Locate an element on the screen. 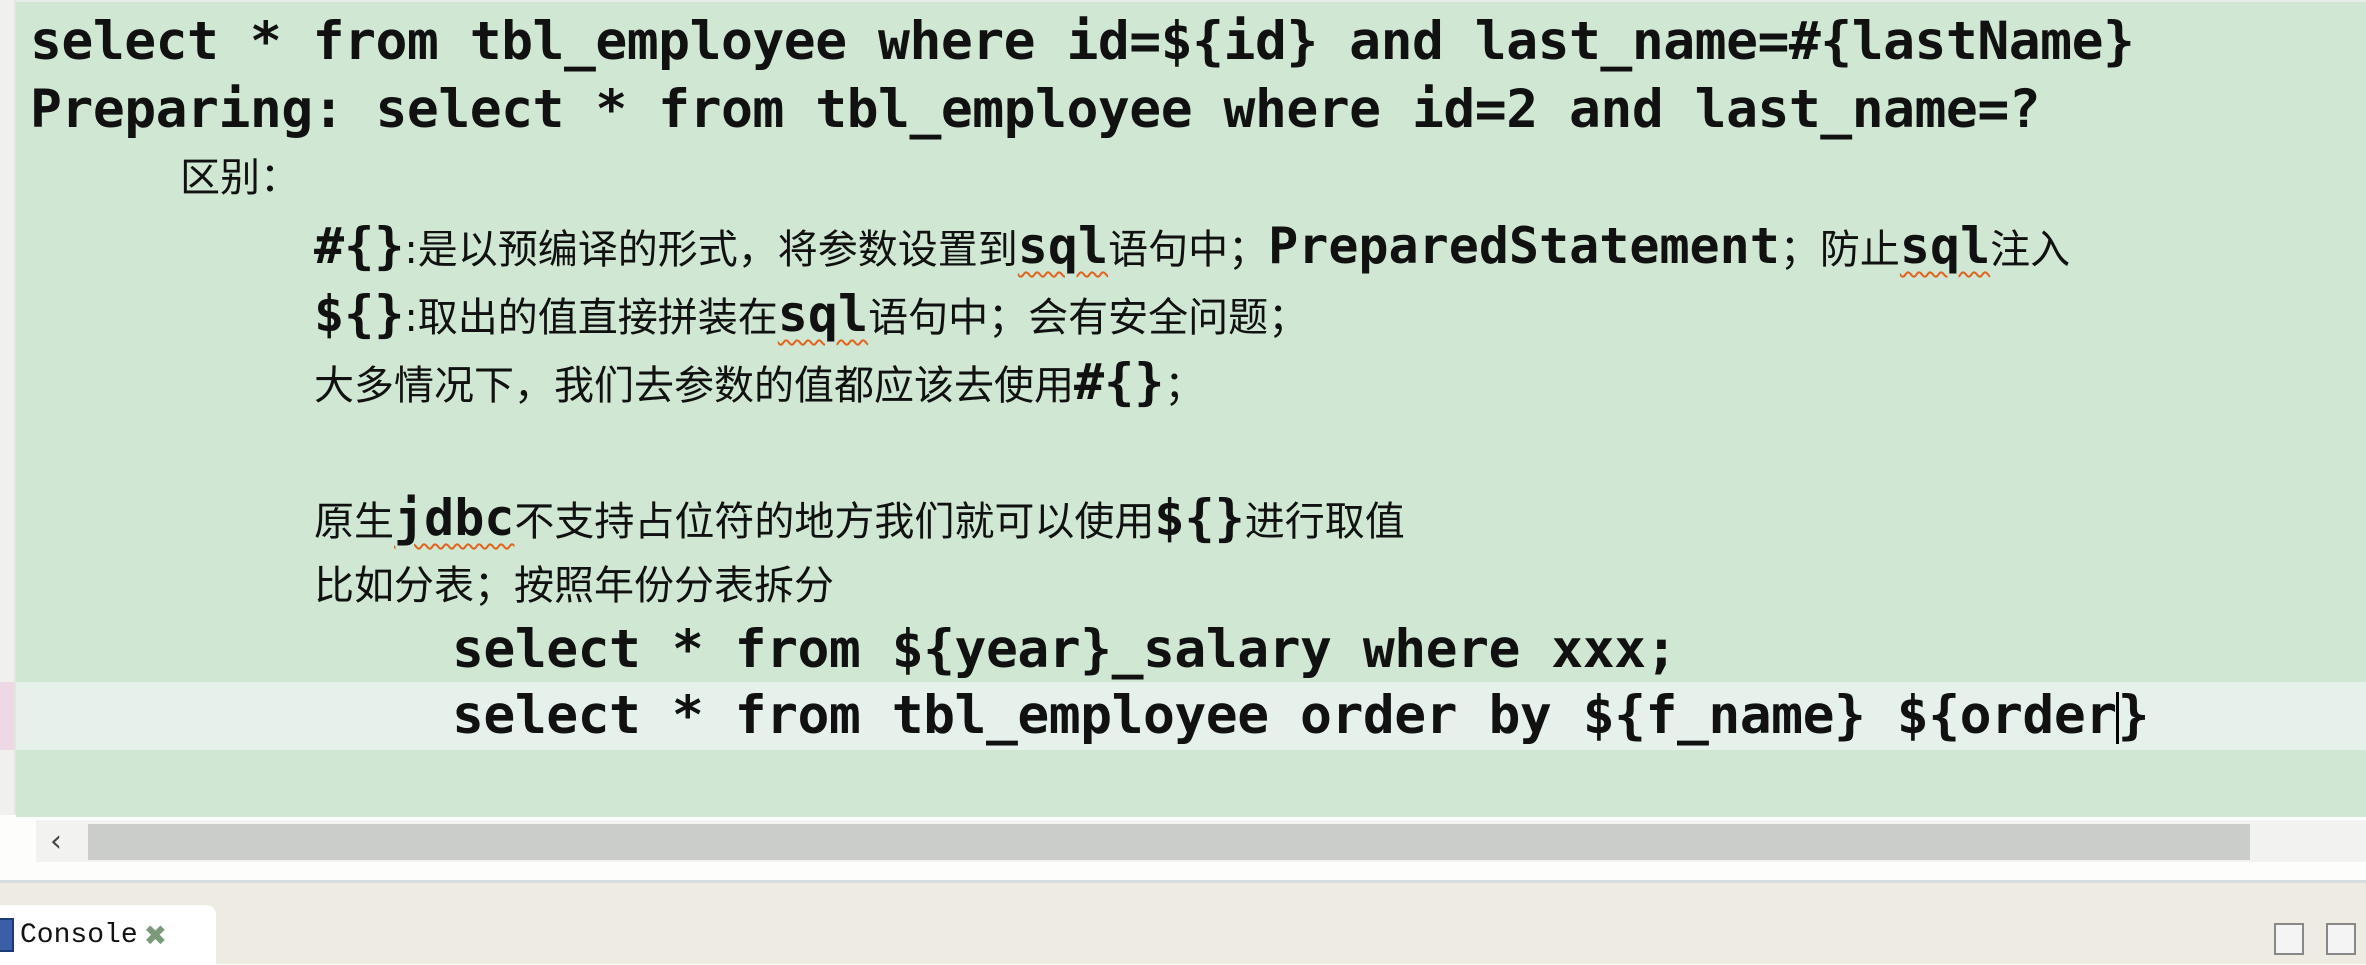 The height and width of the screenshot is (965, 2366). code-line: select * from ${year}_salary where xxx; is located at coordinates (1064, 649).